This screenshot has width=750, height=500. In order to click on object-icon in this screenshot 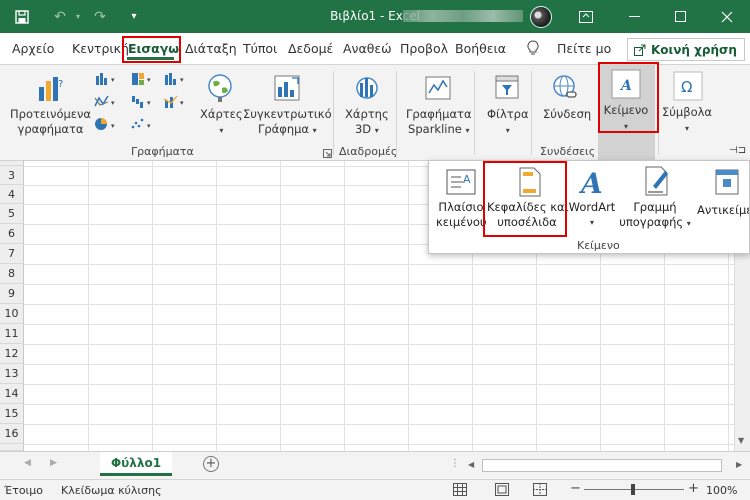, I will do `click(728, 183)`.